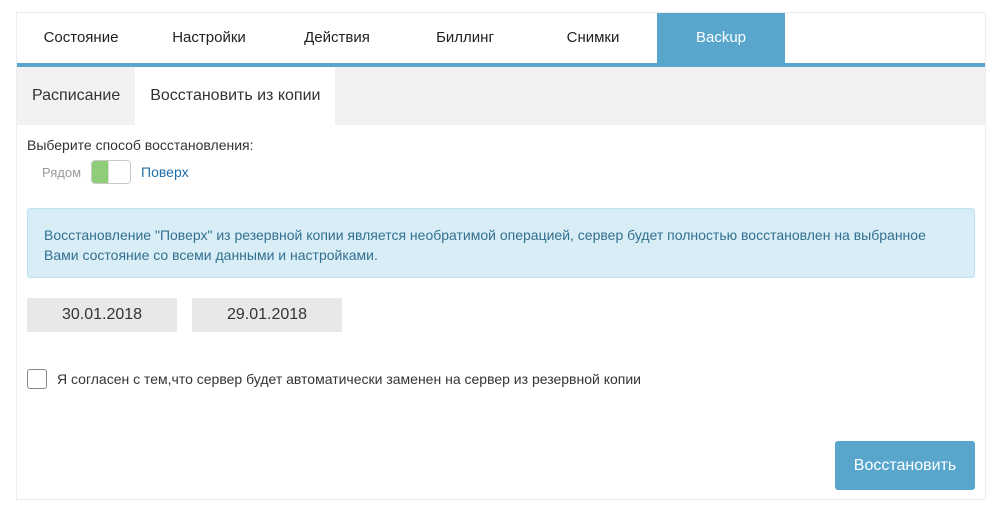 This screenshot has width=995, height=523. I want to click on toggle-option-side-by-side: Рядом, so click(62, 172).